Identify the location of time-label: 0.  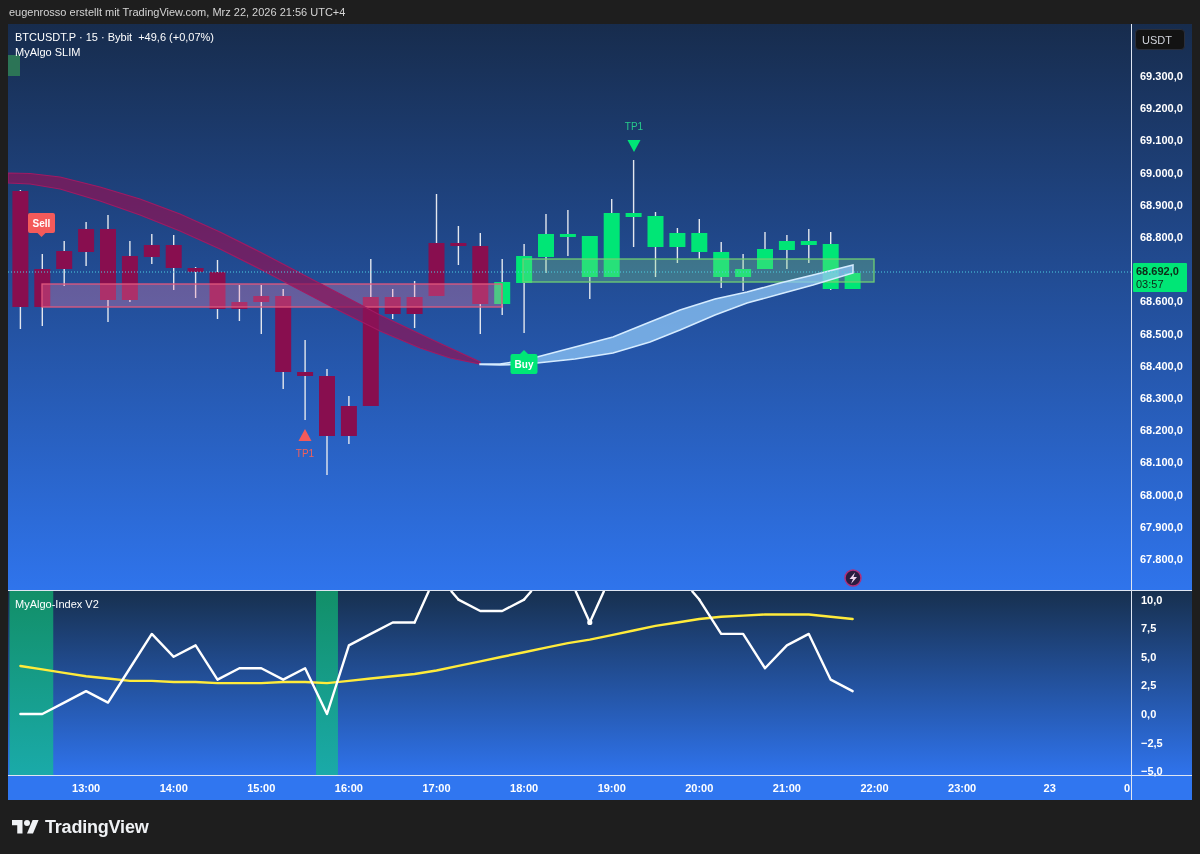
(1127, 788).